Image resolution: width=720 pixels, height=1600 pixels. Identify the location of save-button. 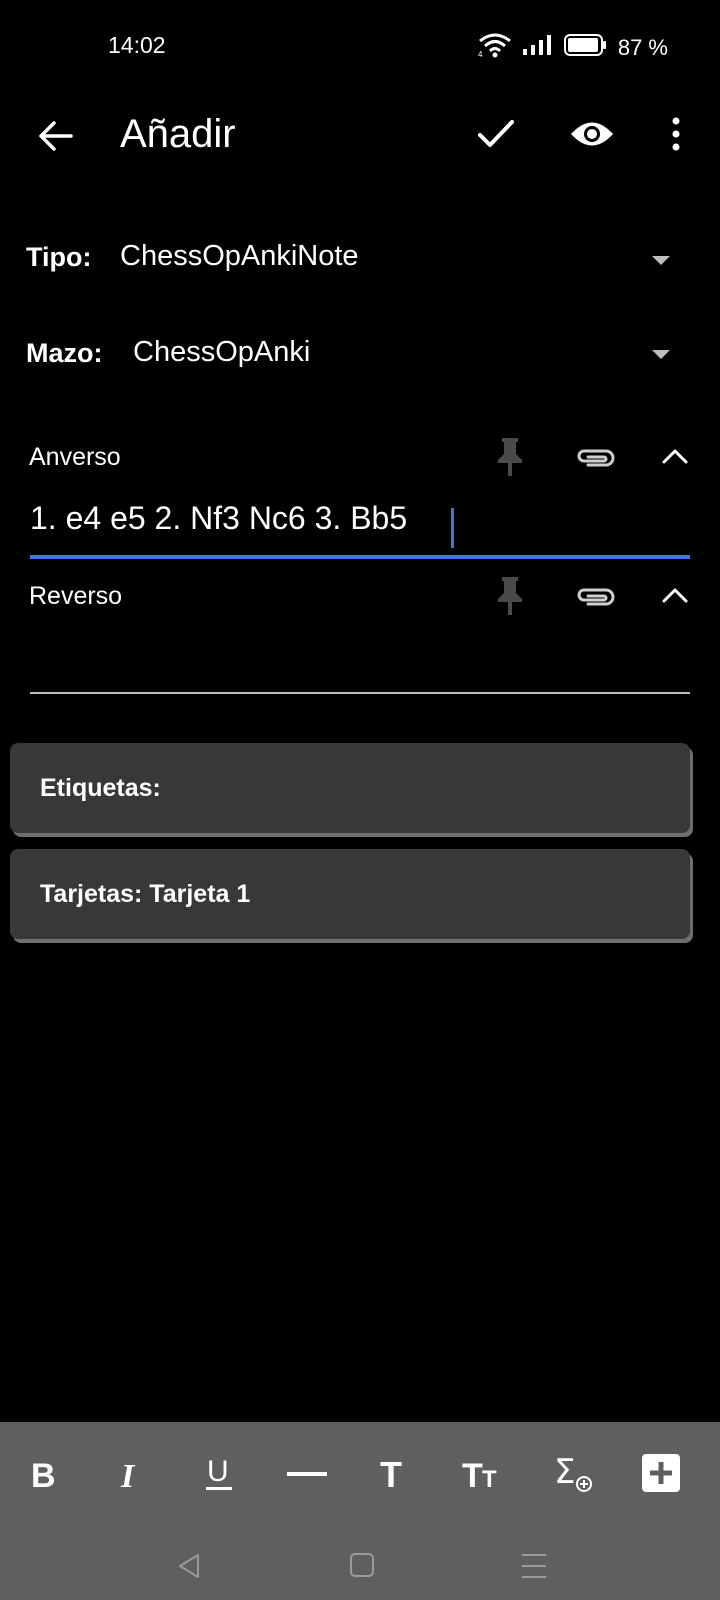
(496, 136).